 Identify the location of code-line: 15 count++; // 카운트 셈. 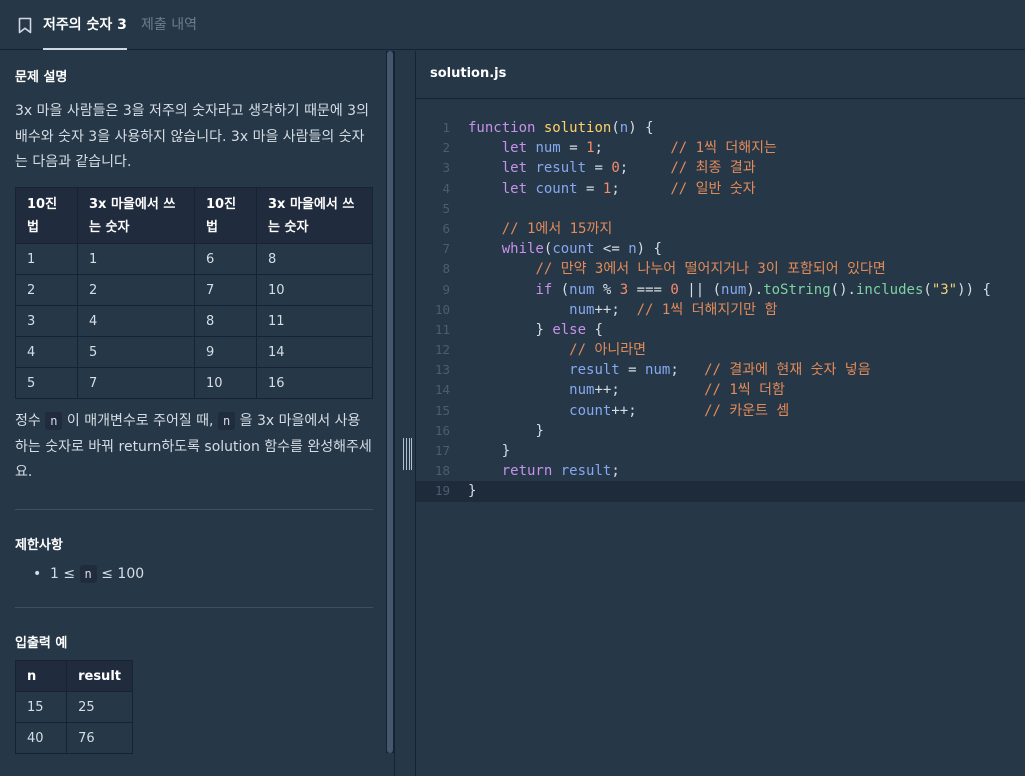
(720, 411).